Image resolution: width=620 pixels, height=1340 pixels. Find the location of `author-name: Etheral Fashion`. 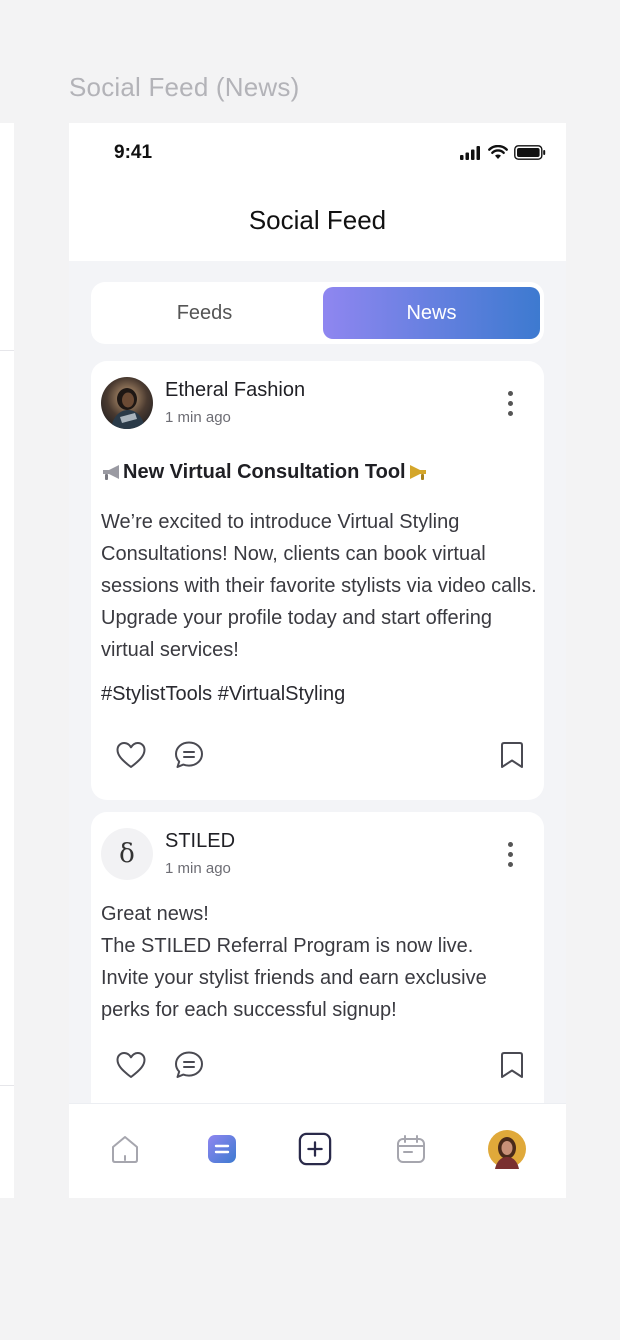

author-name: Etheral Fashion is located at coordinates (235, 390).